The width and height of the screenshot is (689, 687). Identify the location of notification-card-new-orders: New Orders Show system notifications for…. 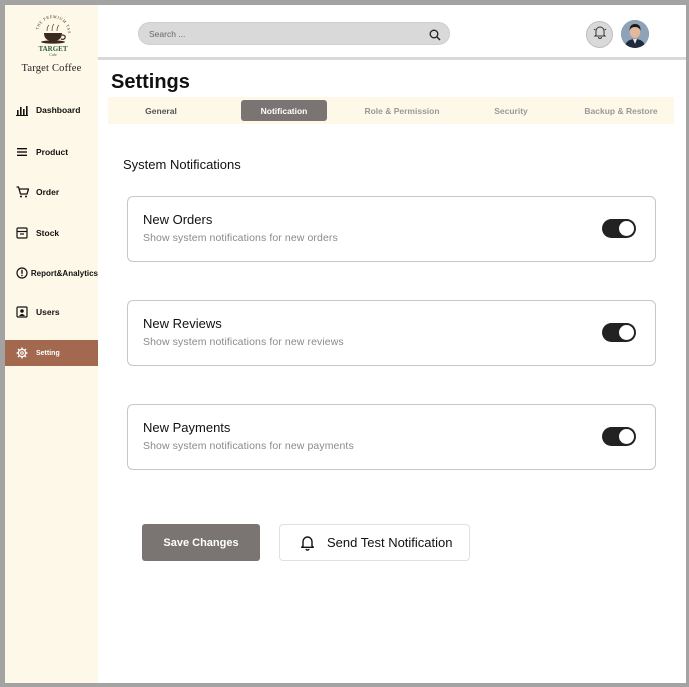
(391, 229).